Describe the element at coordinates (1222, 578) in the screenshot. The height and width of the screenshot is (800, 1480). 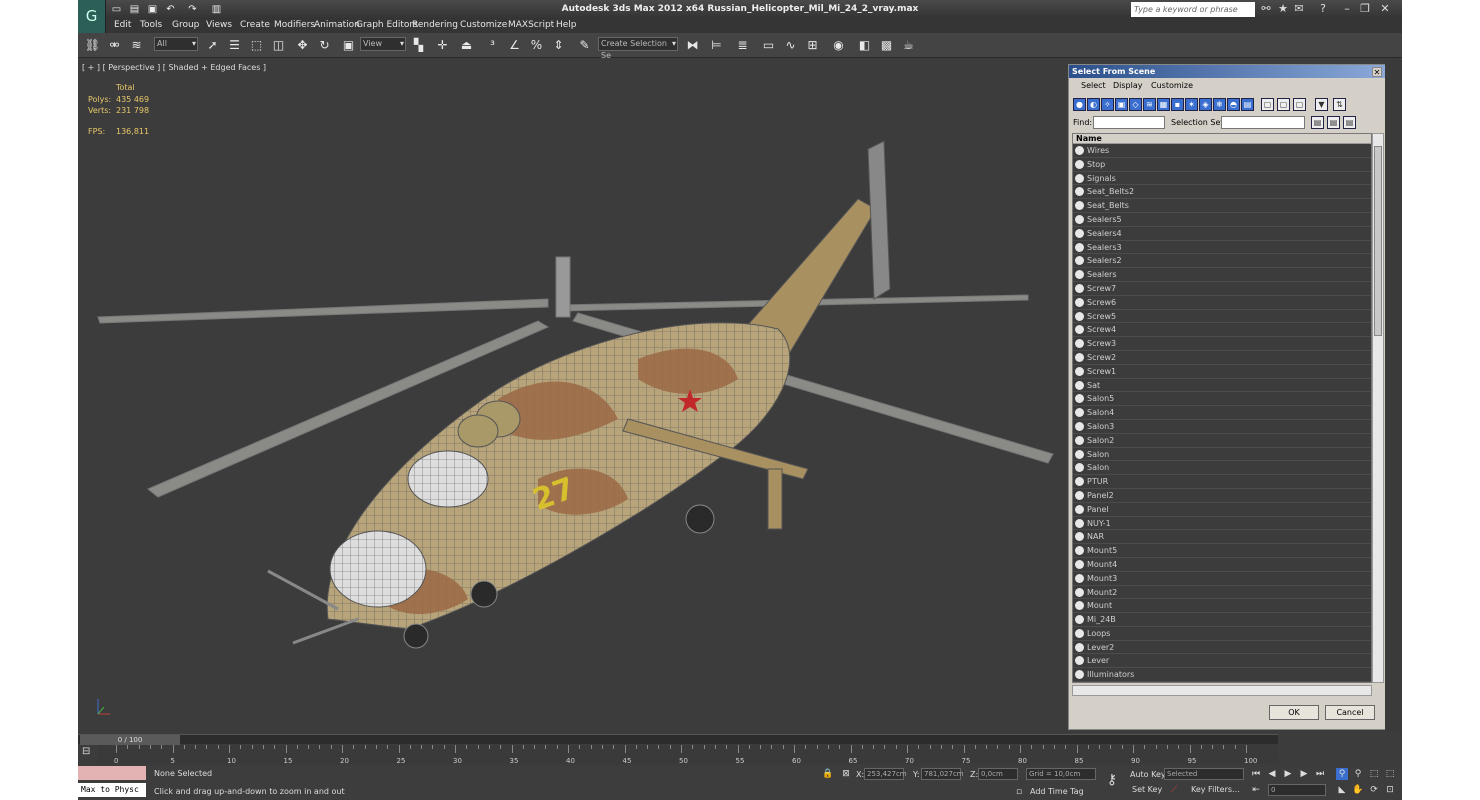
I see `list-item: Mount3` at that location.